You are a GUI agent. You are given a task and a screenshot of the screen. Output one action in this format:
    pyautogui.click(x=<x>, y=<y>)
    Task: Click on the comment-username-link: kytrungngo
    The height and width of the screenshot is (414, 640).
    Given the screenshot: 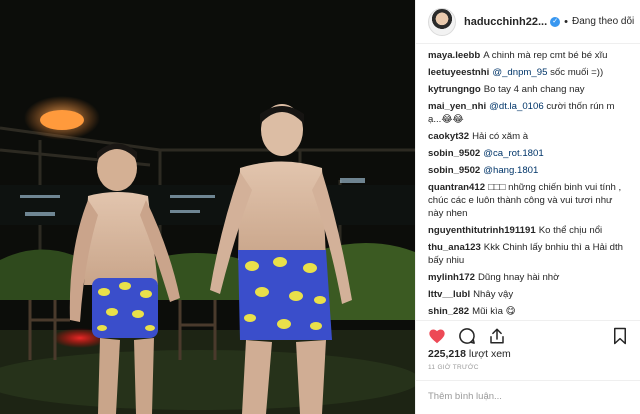 What is the action you would take?
    pyautogui.click(x=454, y=89)
    